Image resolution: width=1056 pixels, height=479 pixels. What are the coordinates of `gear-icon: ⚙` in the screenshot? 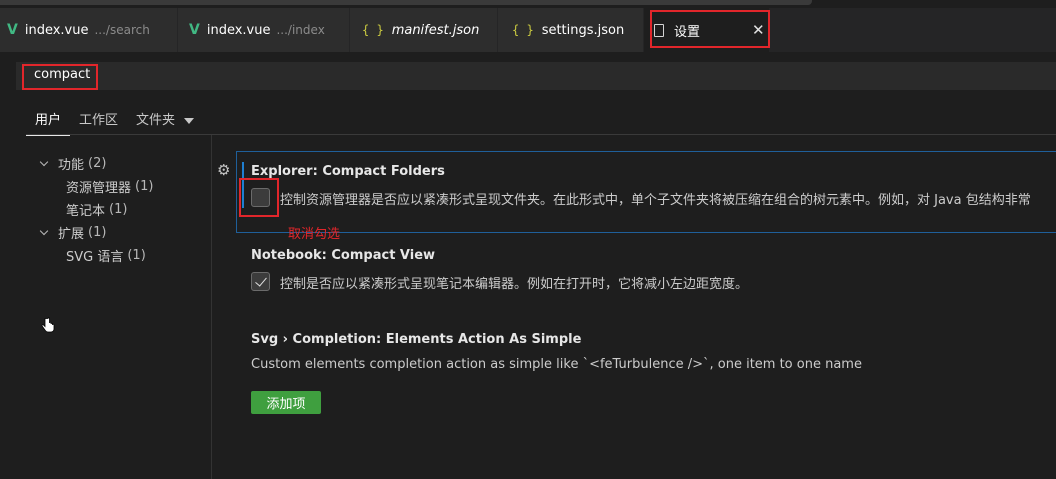 It's located at (225, 170).